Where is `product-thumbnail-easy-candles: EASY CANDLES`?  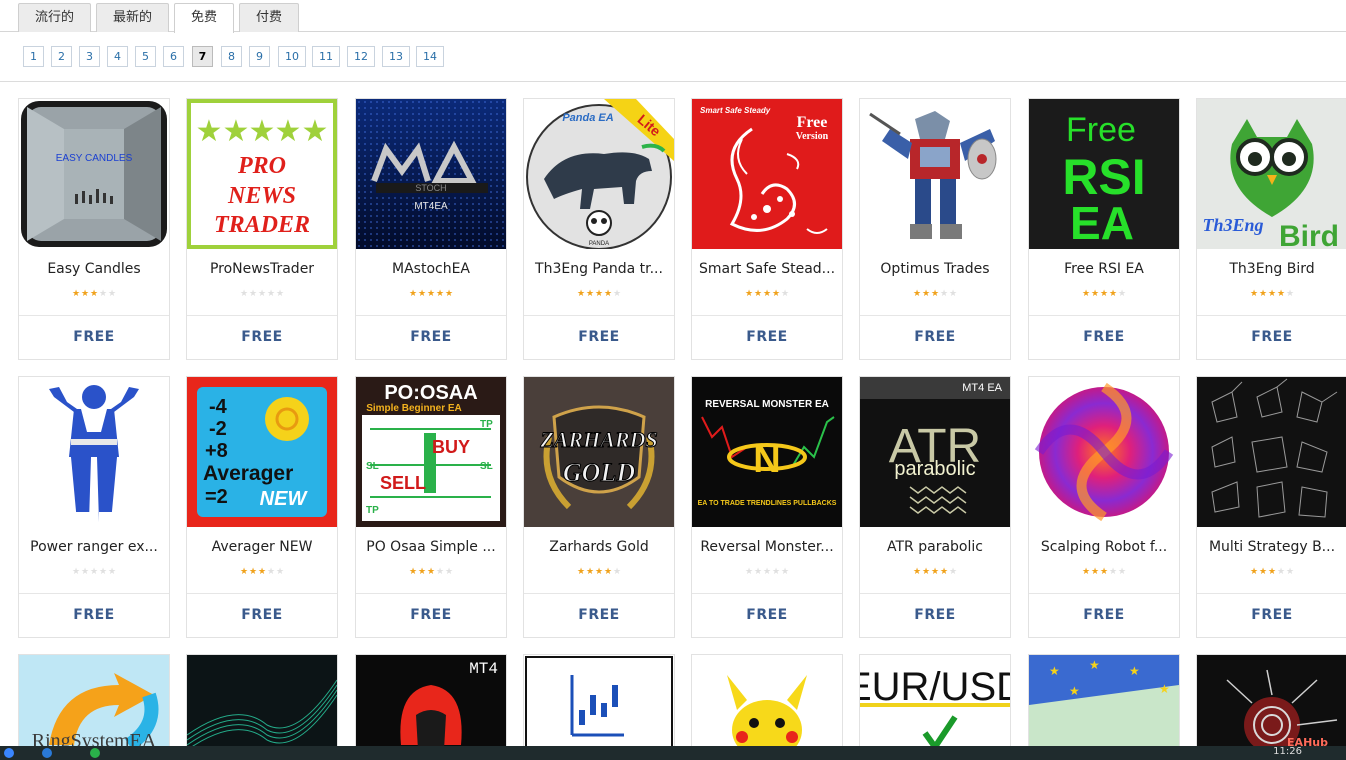 product-thumbnail-easy-candles: EASY CANDLES is located at coordinates (94, 174).